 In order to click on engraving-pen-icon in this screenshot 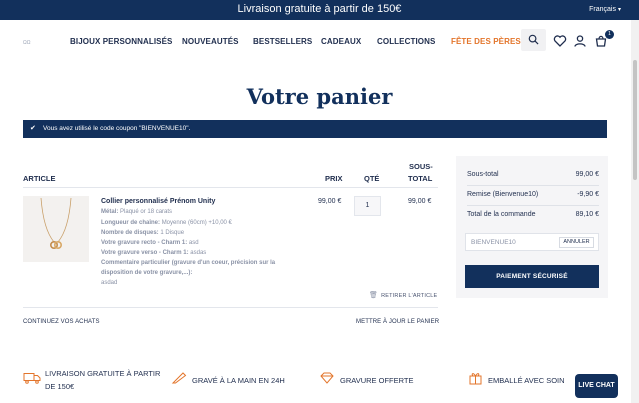, I will do `click(179, 378)`.